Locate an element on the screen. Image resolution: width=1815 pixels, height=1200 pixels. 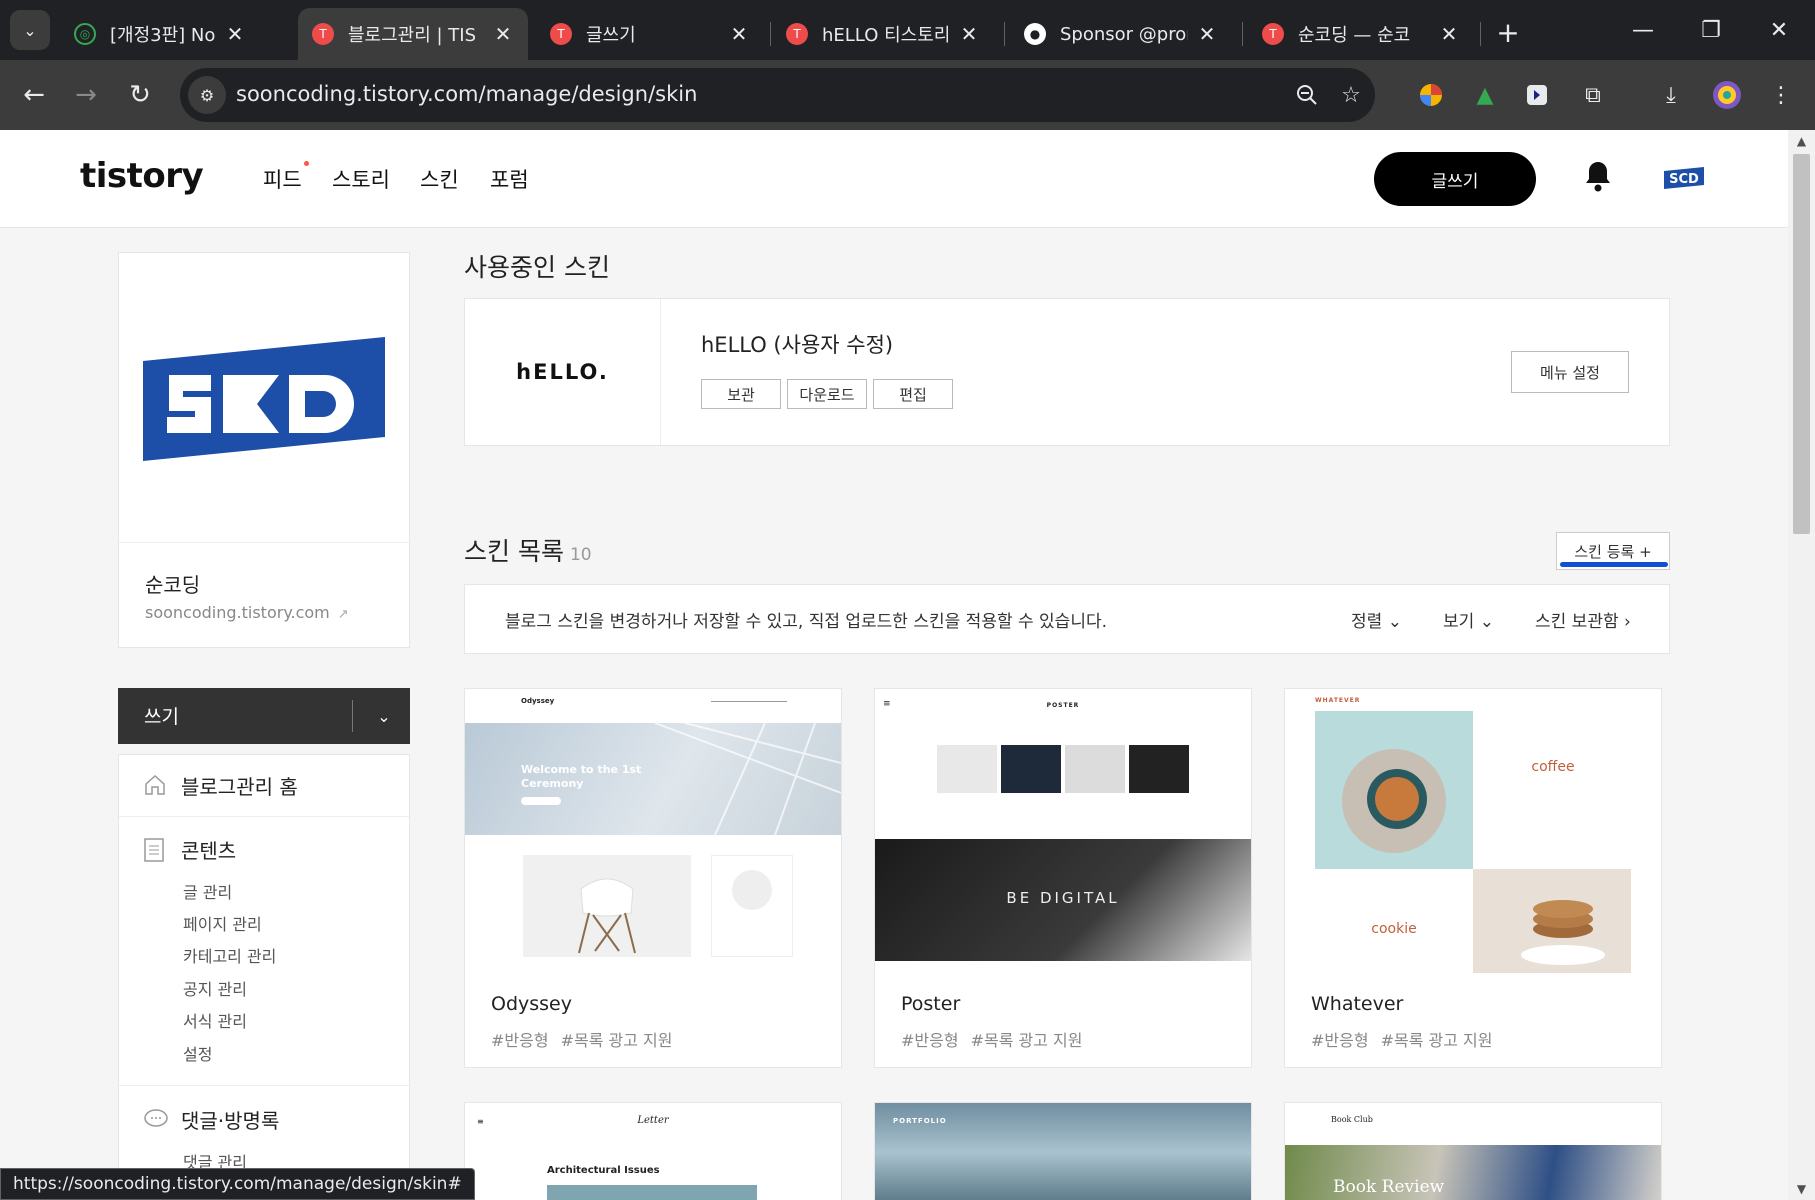
skin-card-name: Whatever is located at coordinates (1357, 1004).